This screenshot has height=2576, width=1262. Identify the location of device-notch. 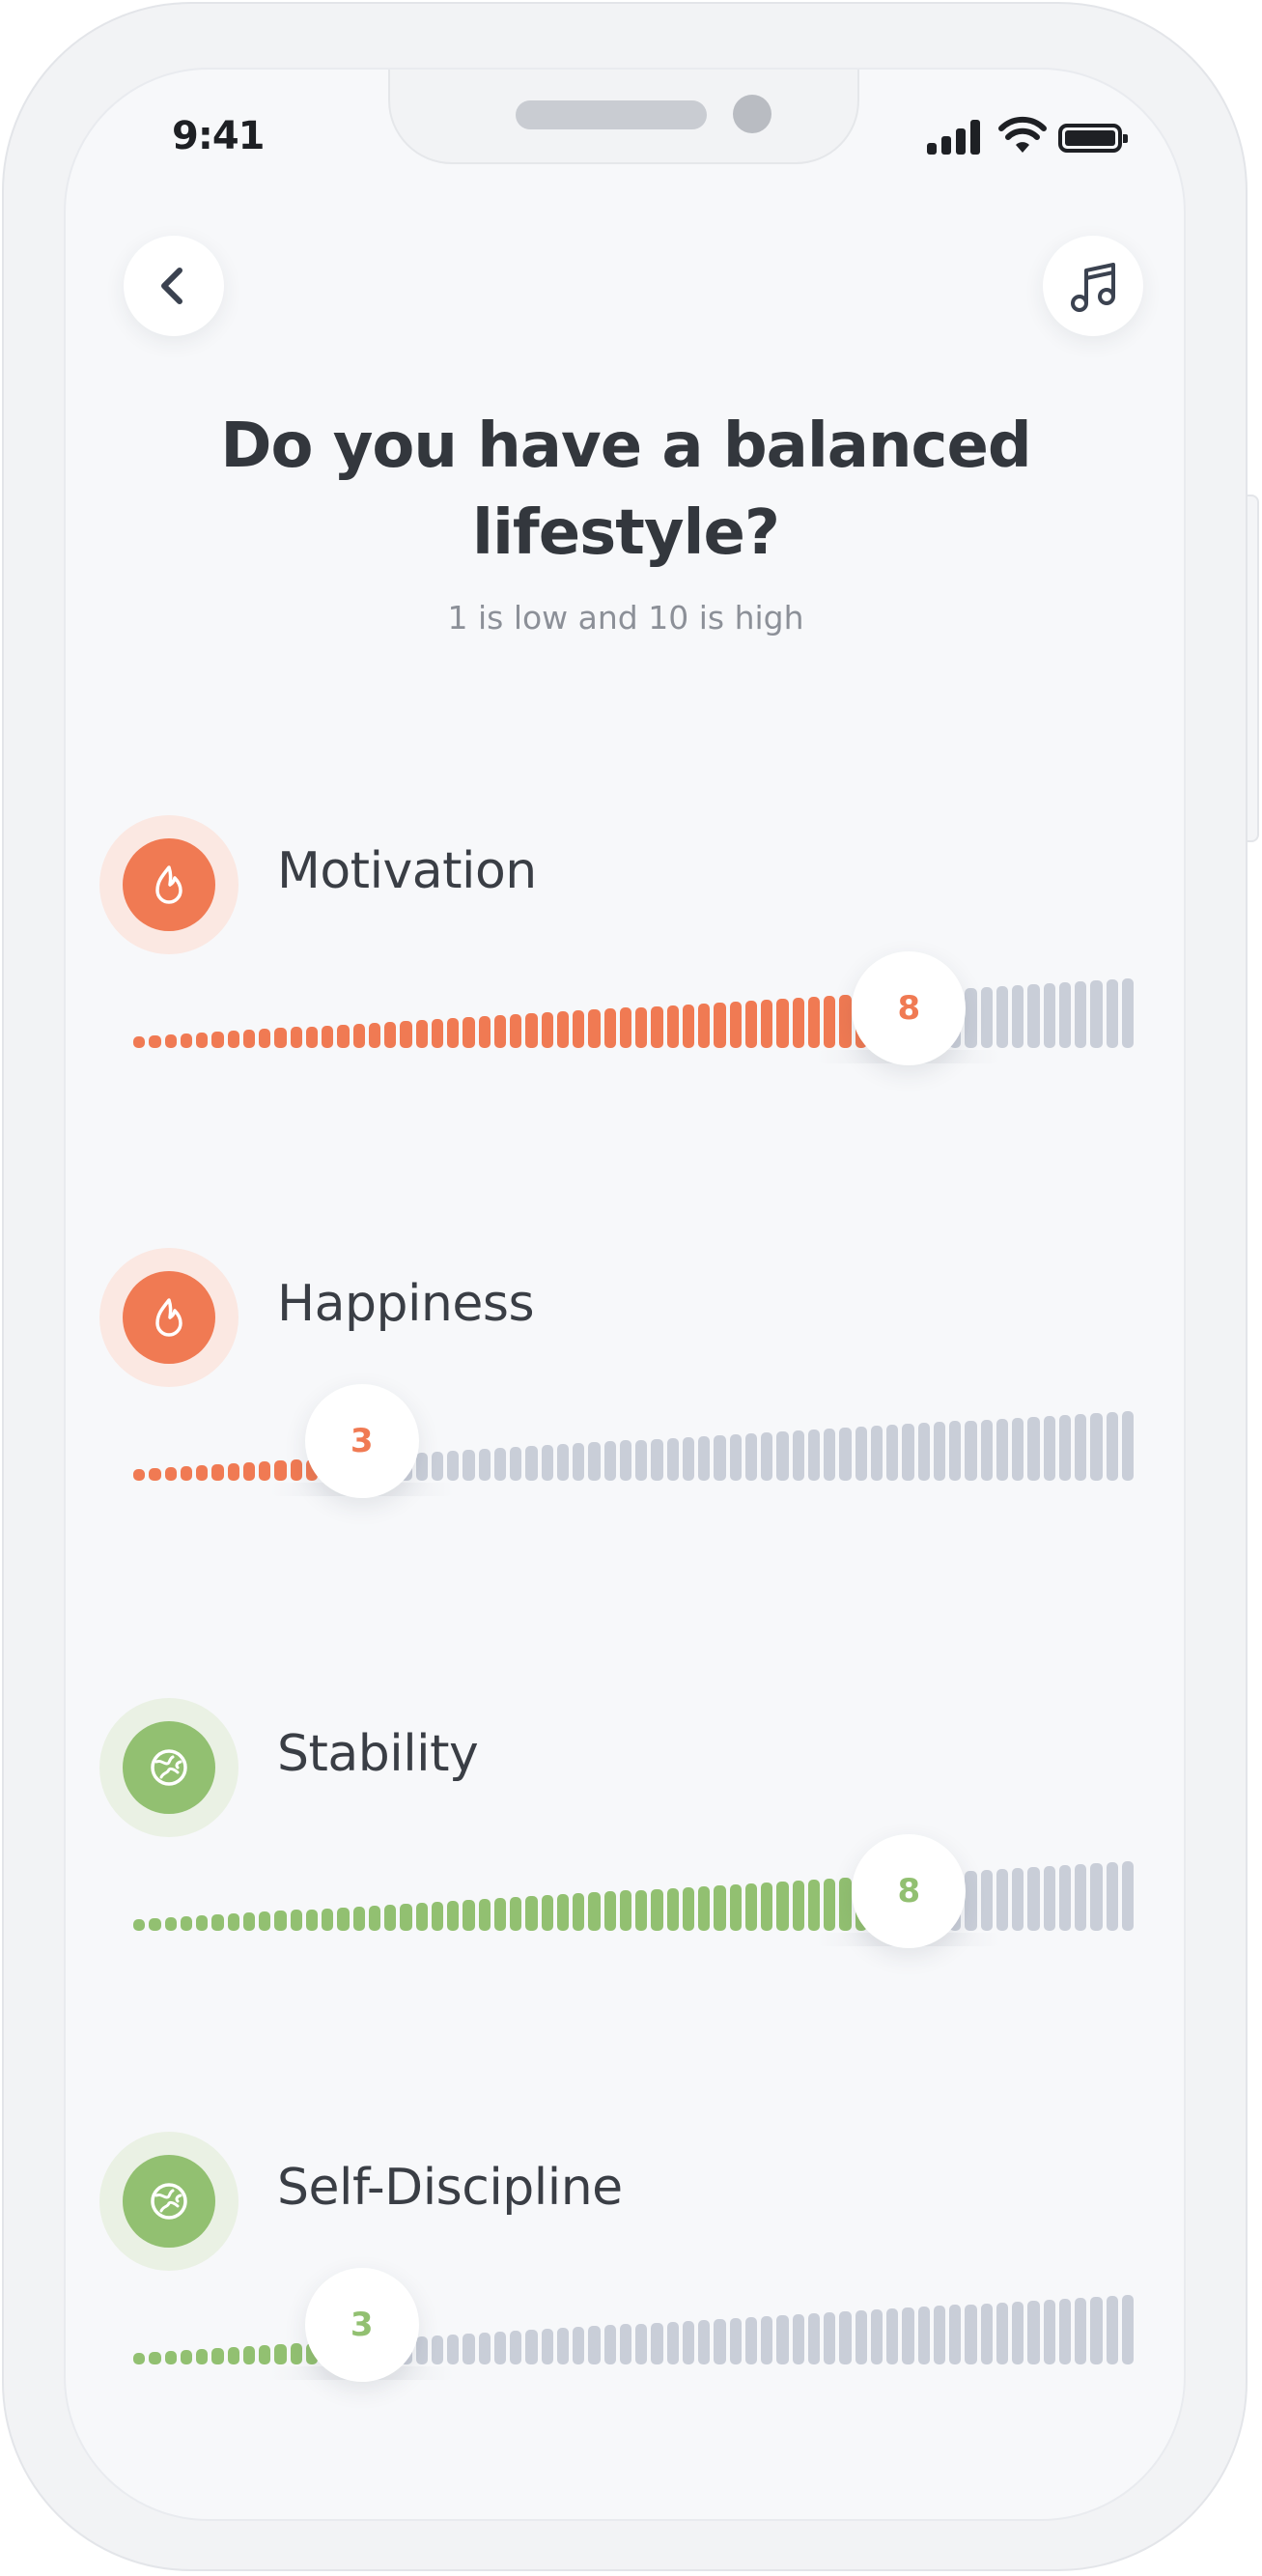
(624, 117).